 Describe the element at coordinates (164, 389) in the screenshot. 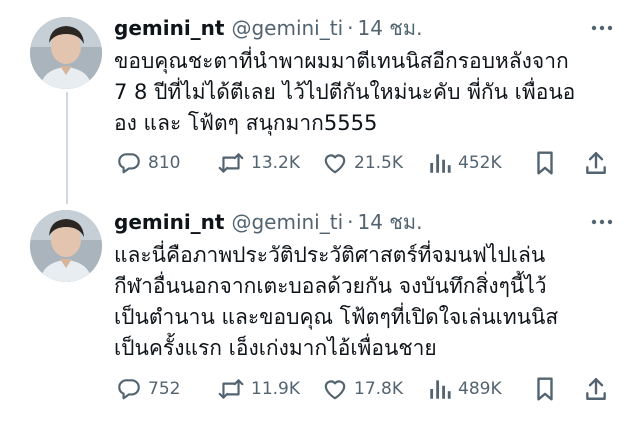

I see `reply-count: 752` at that location.